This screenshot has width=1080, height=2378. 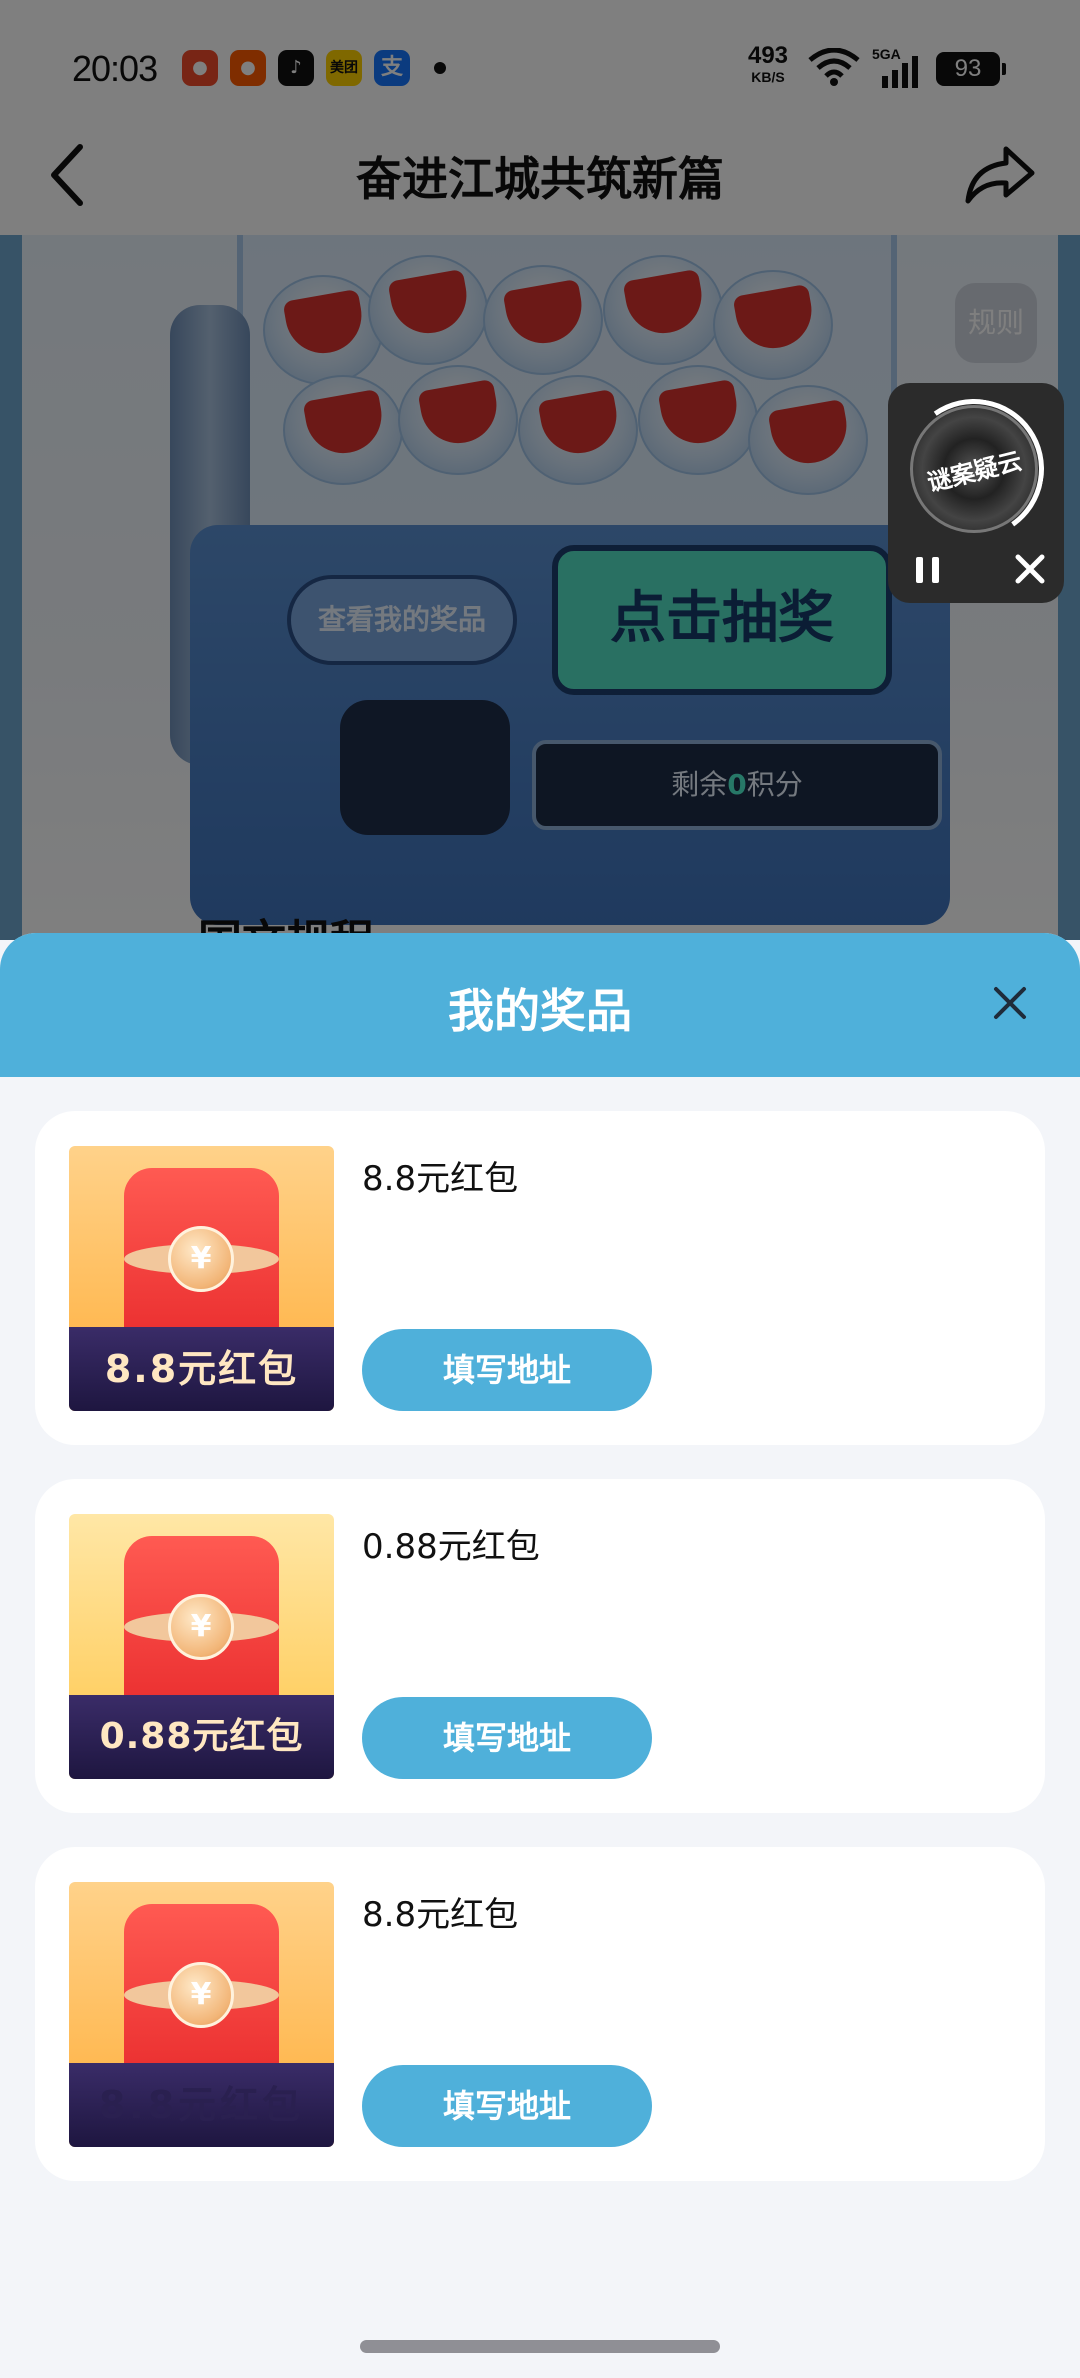 What do you see at coordinates (928, 569) in the screenshot?
I see `pause-icon` at bounding box center [928, 569].